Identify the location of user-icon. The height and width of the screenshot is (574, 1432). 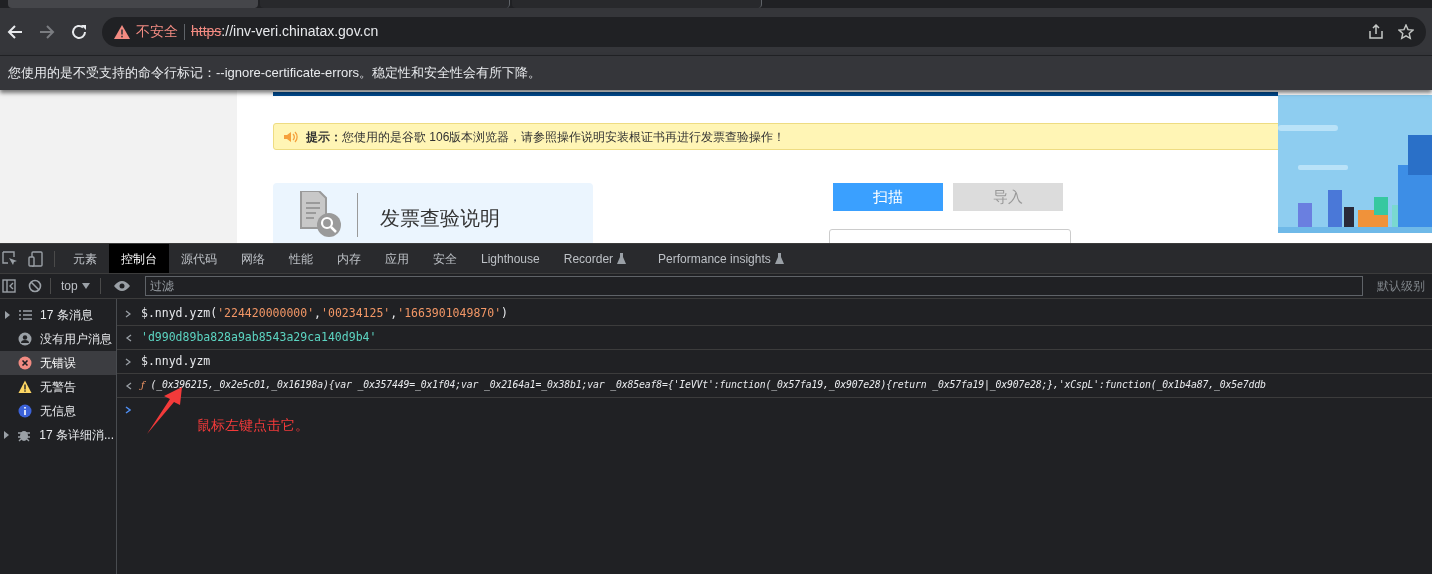
(25, 339).